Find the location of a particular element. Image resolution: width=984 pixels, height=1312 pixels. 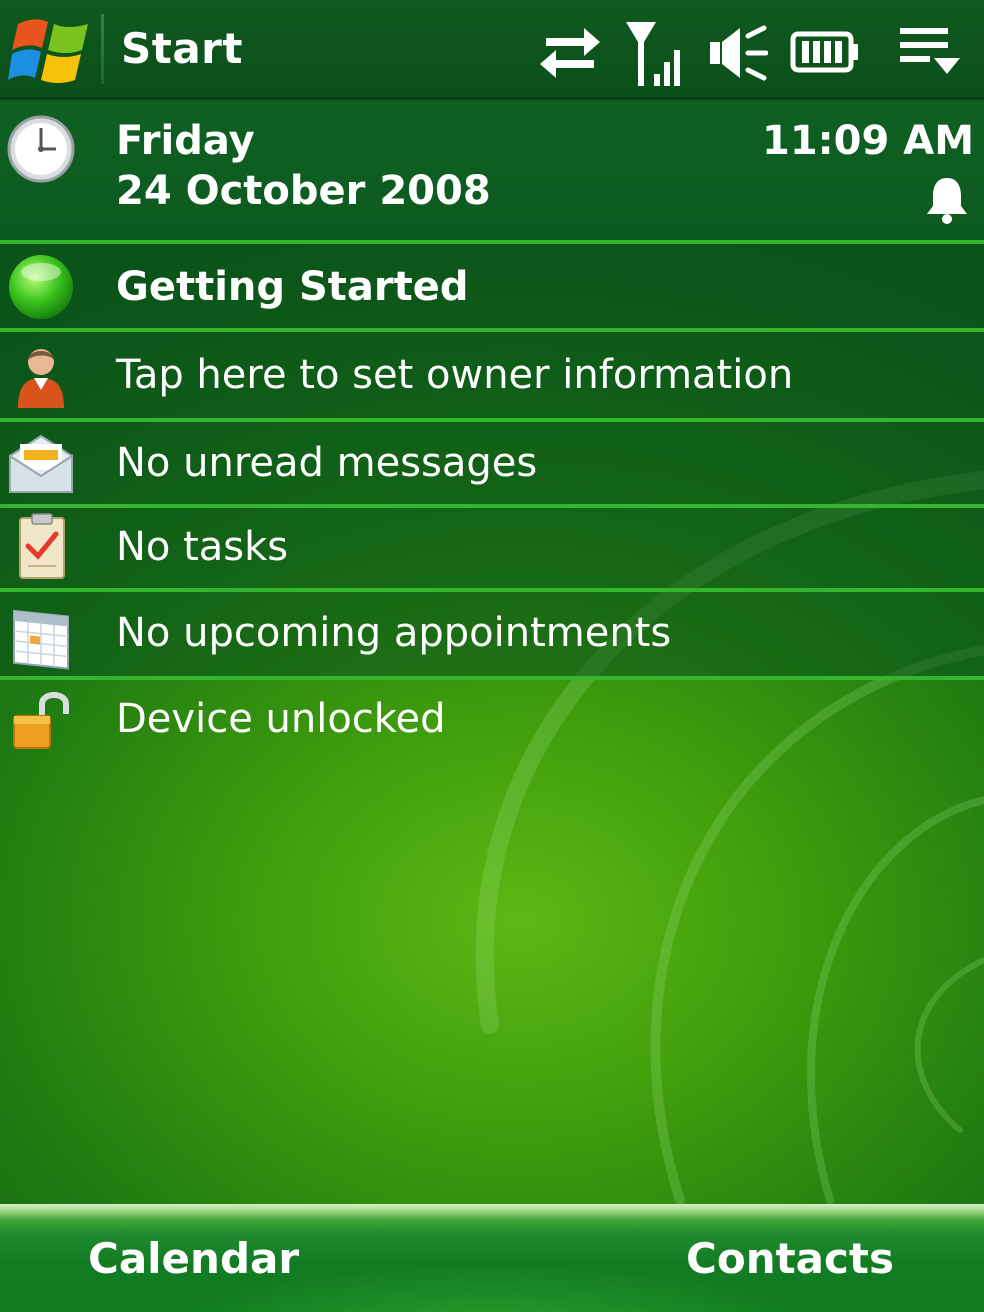

windows-flag-icon is located at coordinates (48, 51).